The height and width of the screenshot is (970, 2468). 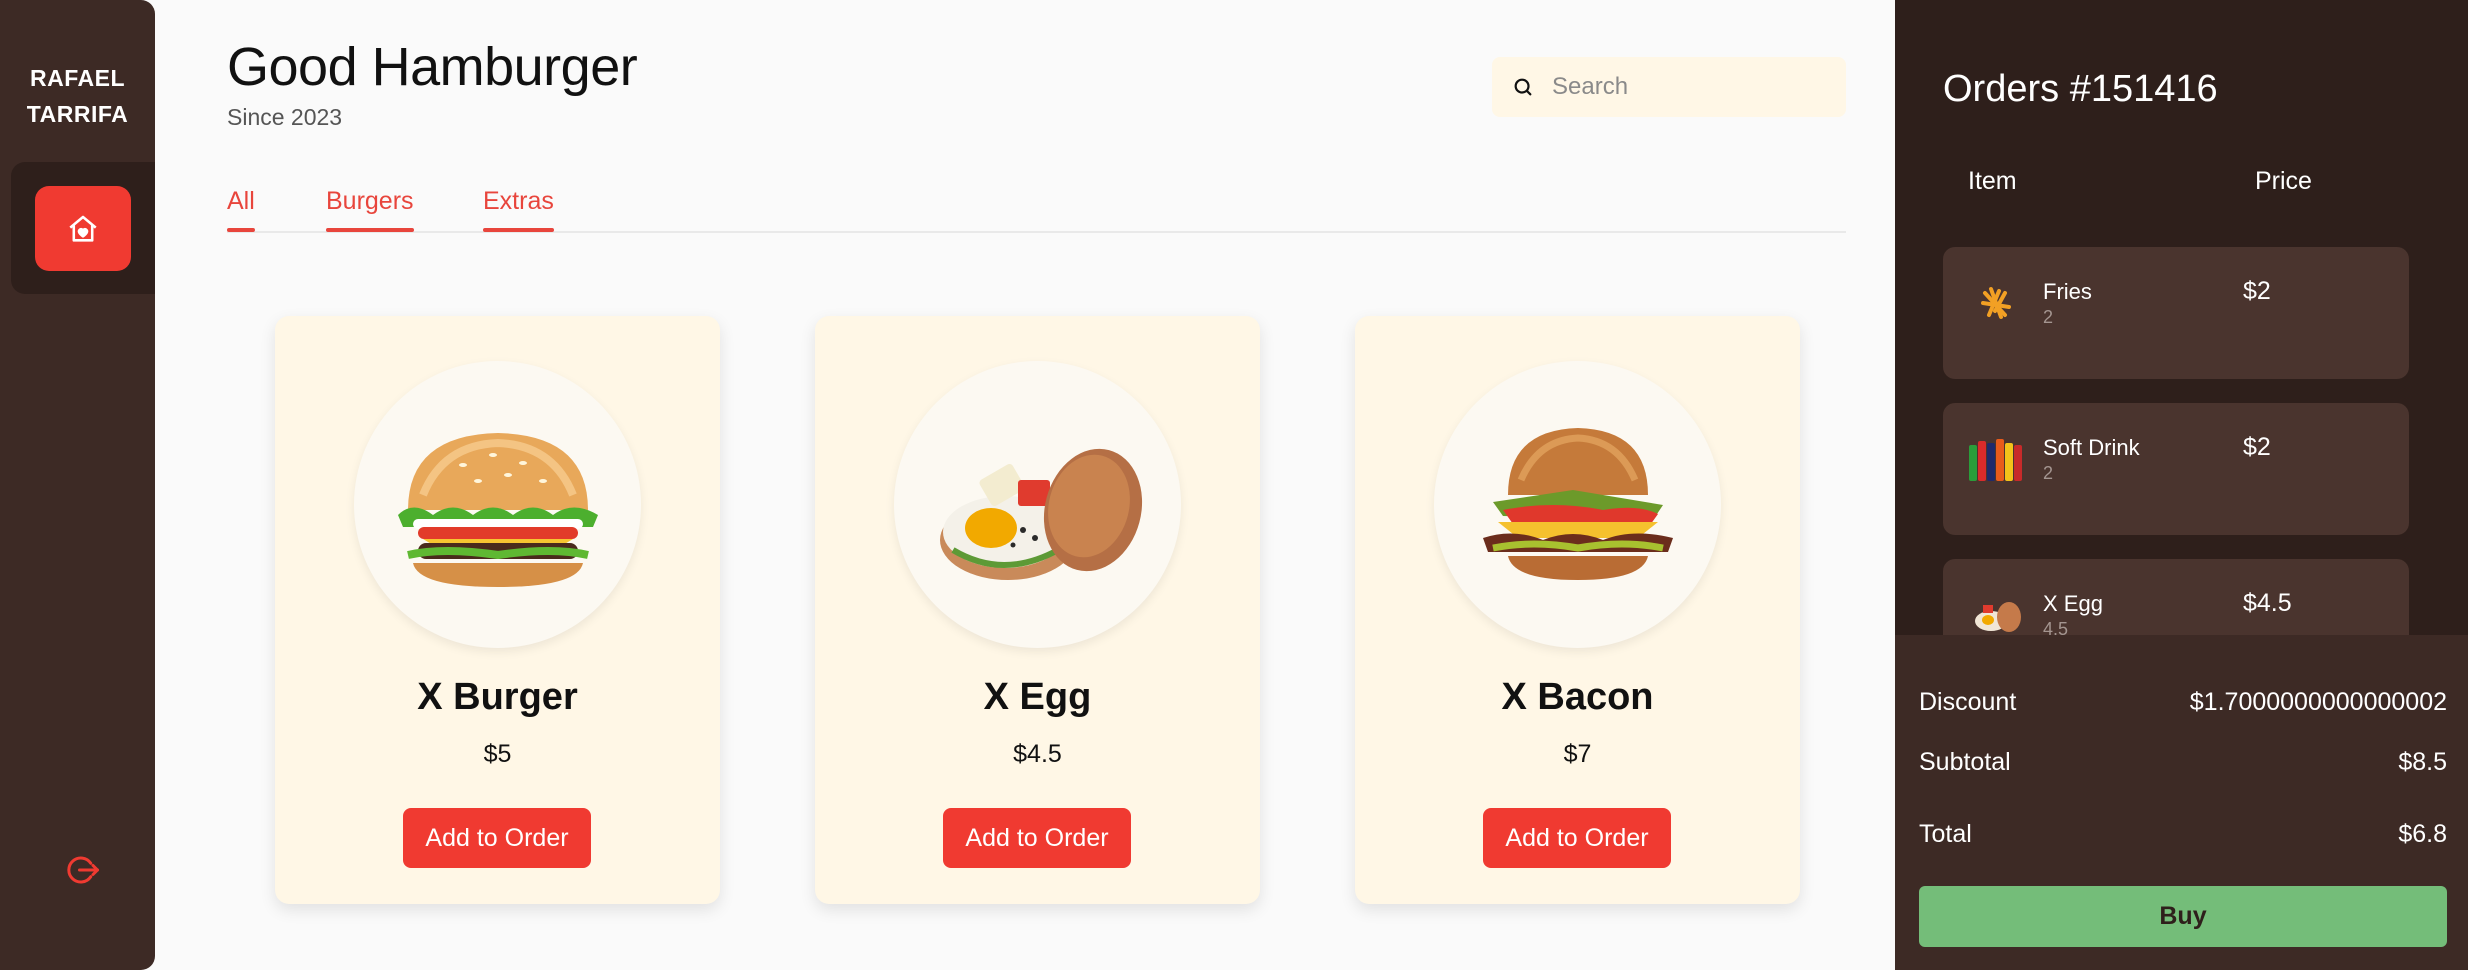 I want to click on column-header-price: Price, so click(x=2283, y=181).